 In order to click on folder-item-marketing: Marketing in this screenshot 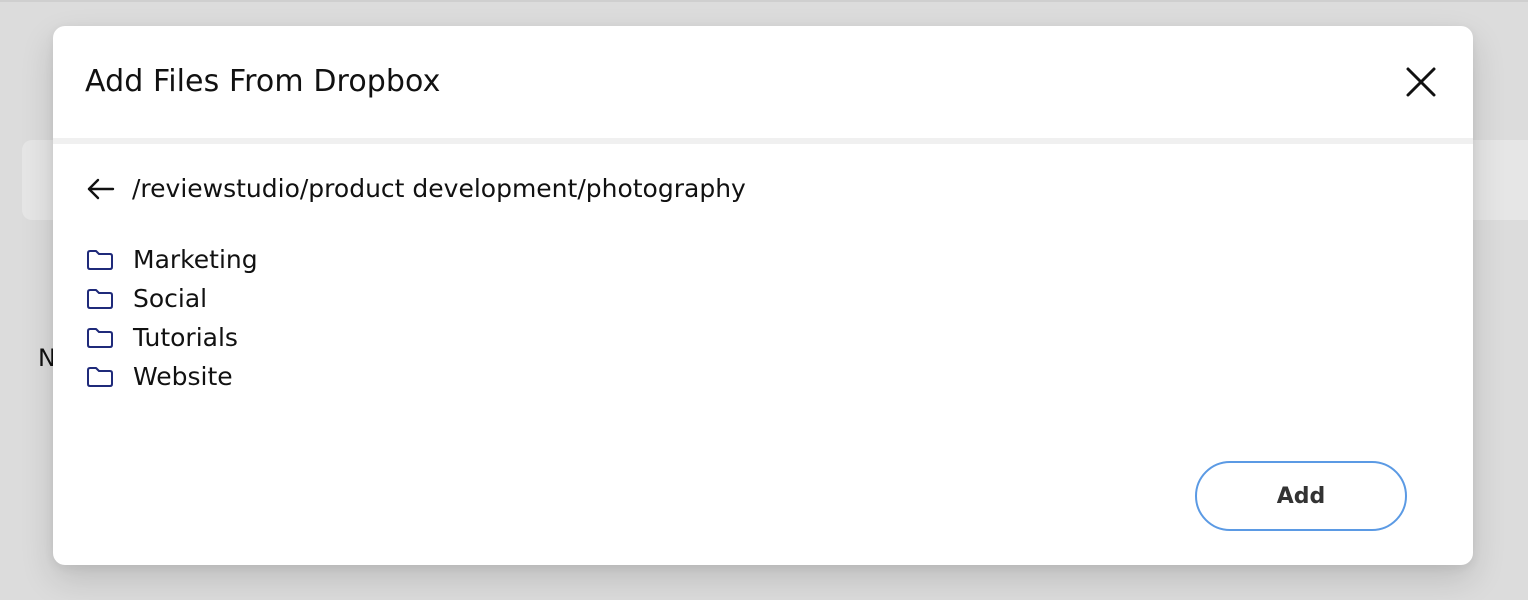, I will do `click(172, 259)`.